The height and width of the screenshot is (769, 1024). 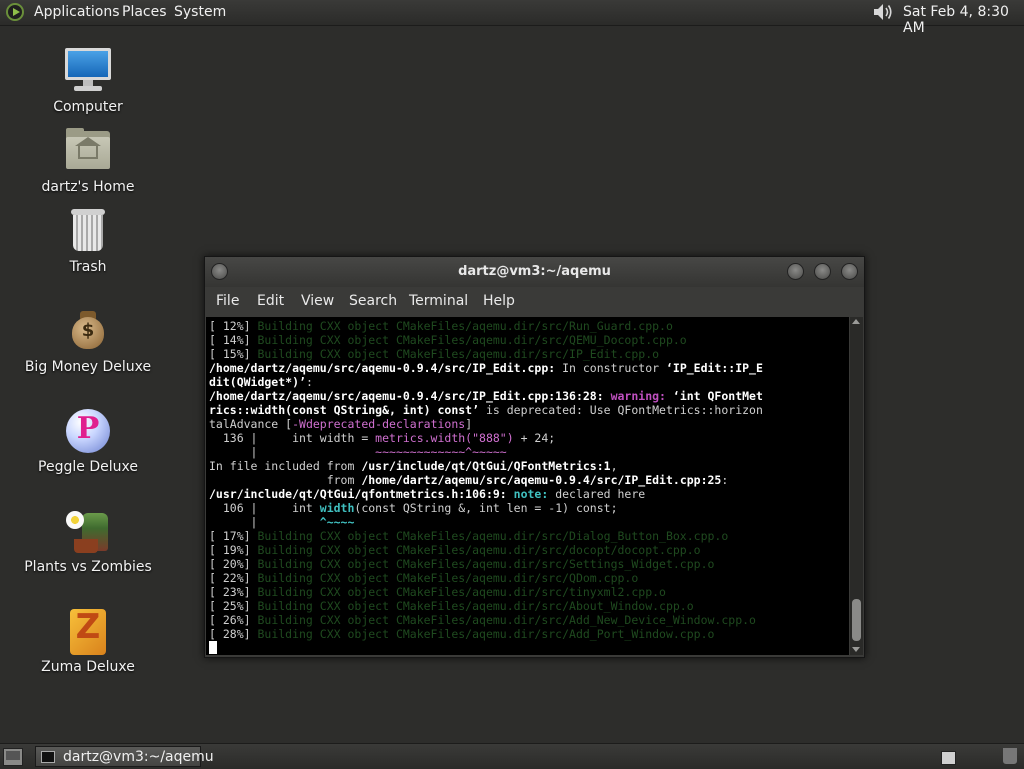 What do you see at coordinates (77, 12) in the screenshot?
I see `applications-menu: Applications` at bounding box center [77, 12].